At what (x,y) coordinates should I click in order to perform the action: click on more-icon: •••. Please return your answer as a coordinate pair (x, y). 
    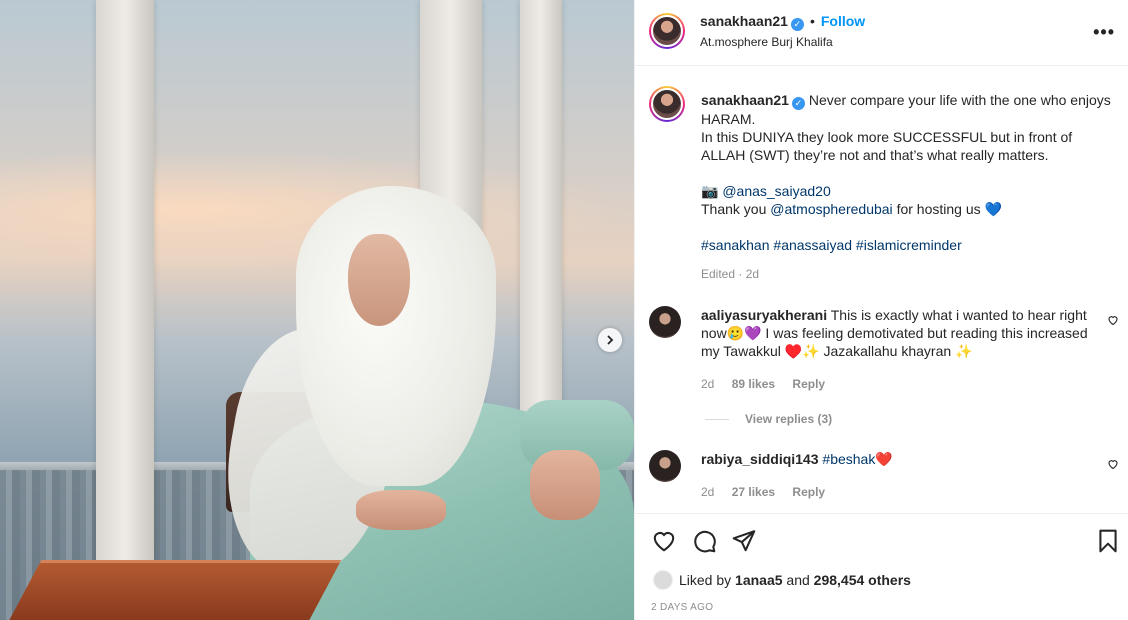
    Looking at the image, I should click on (1104, 32).